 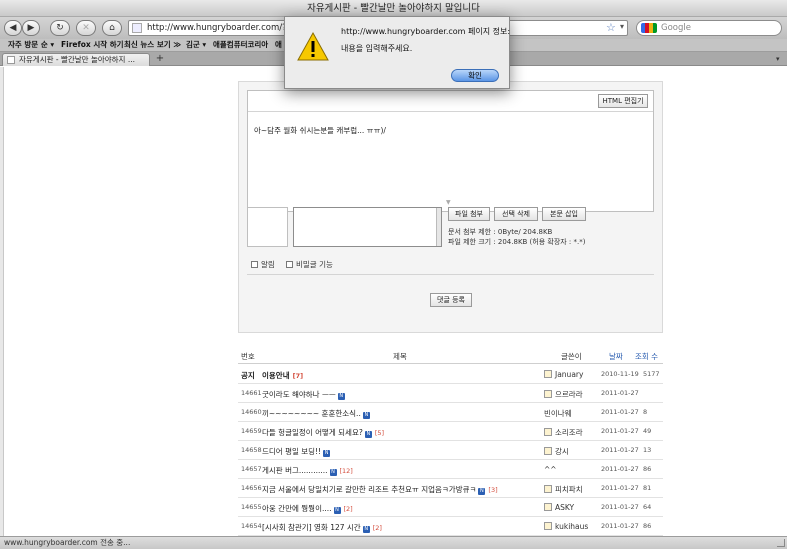 I want to click on row-title-cell: 다들 헝글일정이 어떻게 되세요? N [5], so click(x=323, y=432).